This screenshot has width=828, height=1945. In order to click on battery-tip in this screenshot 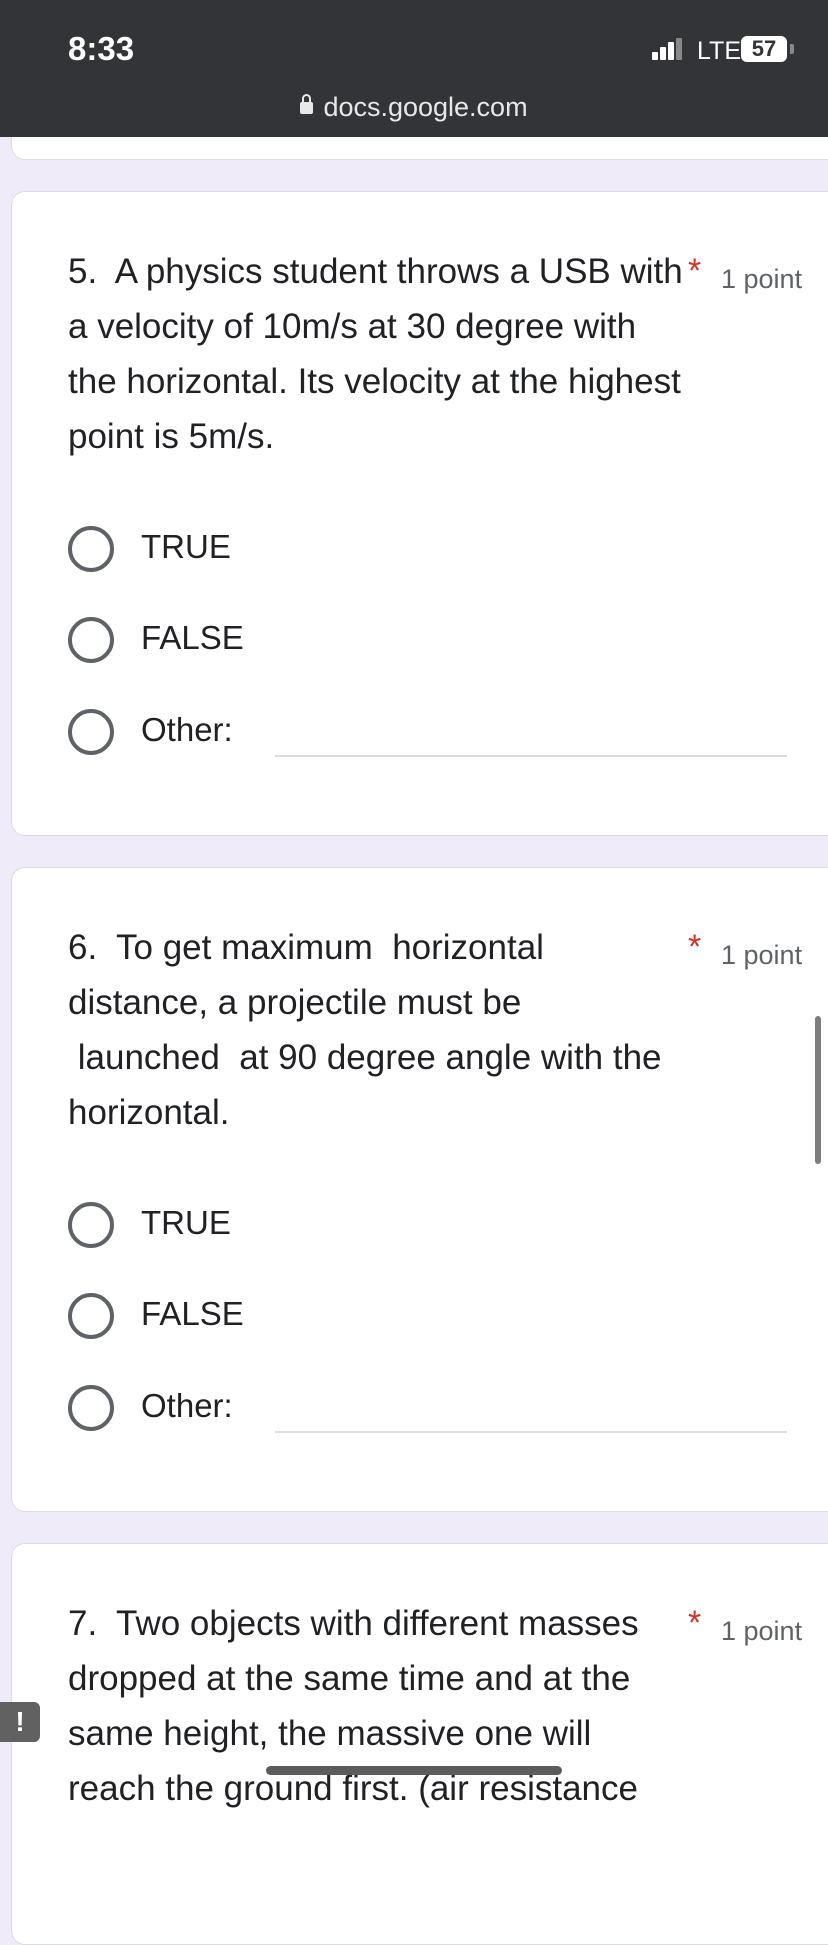, I will do `click(792, 49)`.